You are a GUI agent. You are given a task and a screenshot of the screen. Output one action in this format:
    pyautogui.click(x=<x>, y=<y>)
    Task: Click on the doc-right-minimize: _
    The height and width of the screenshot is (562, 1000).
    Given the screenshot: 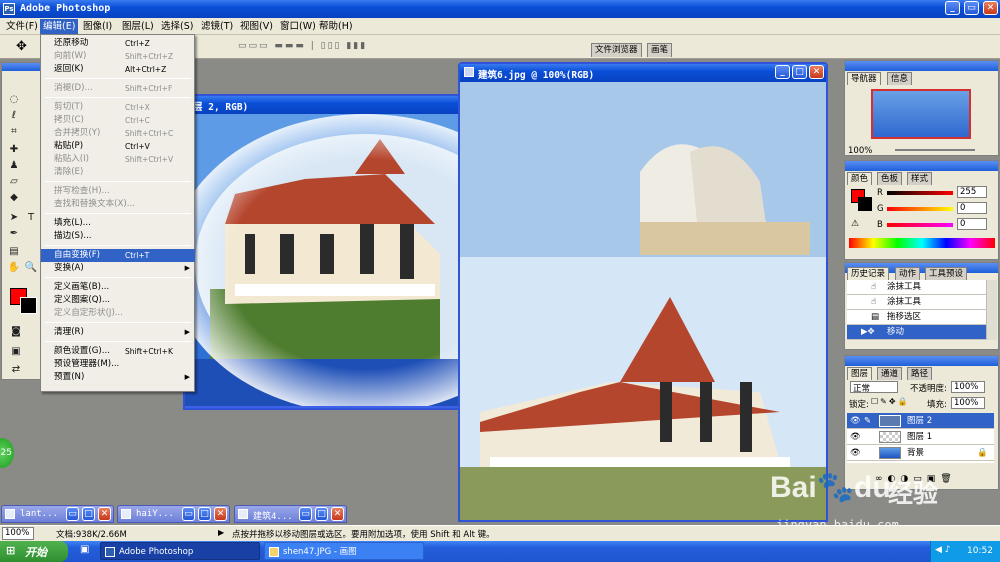 What is the action you would take?
    pyautogui.click(x=782, y=72)
    